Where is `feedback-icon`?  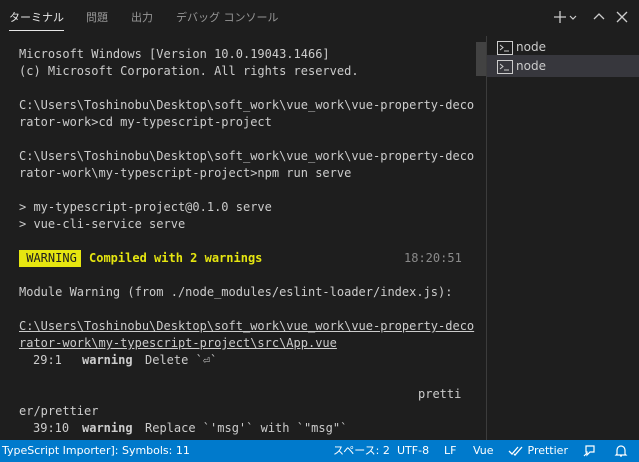 feedback-icon is located at coordinates (590, 451).